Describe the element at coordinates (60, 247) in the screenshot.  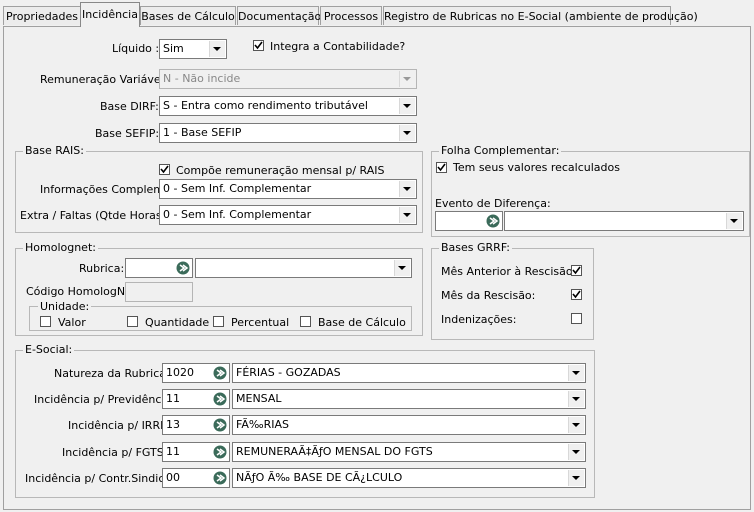
I see `homolognet-title: Homolognet:` at that location.